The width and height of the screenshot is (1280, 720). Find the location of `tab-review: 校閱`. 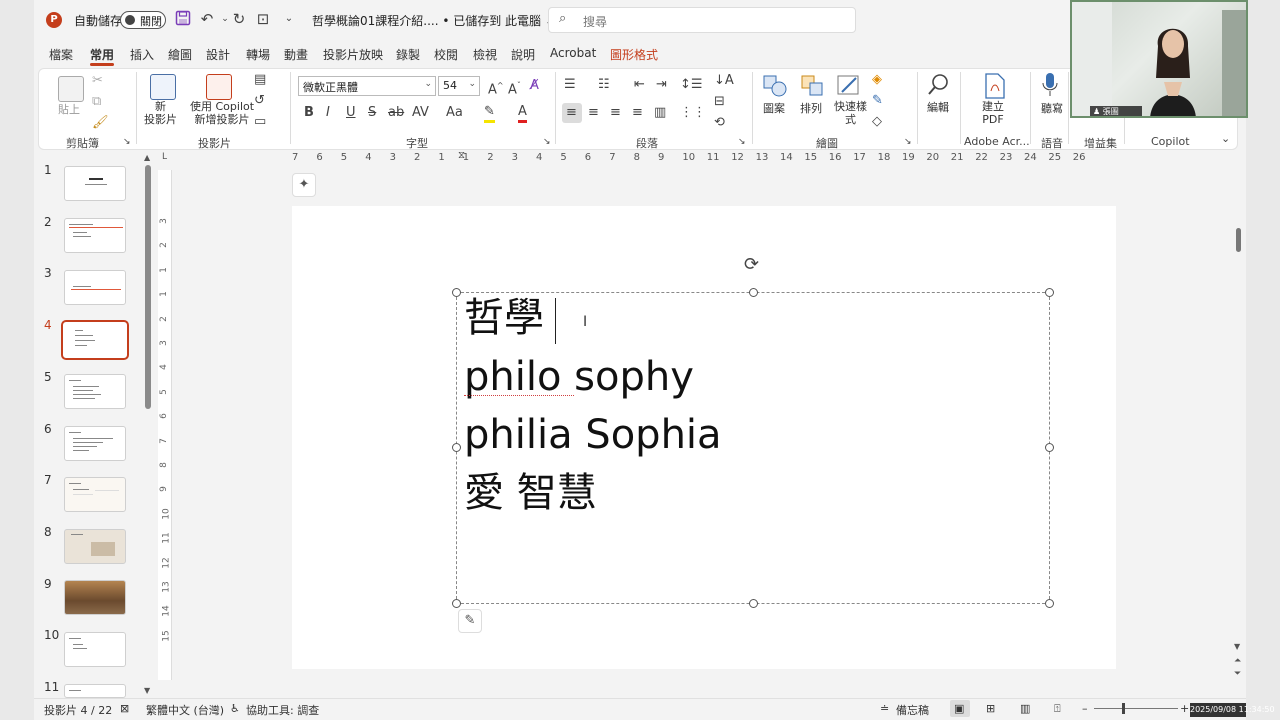

tab-review: 校閱 is located at coordinates (446, 54).